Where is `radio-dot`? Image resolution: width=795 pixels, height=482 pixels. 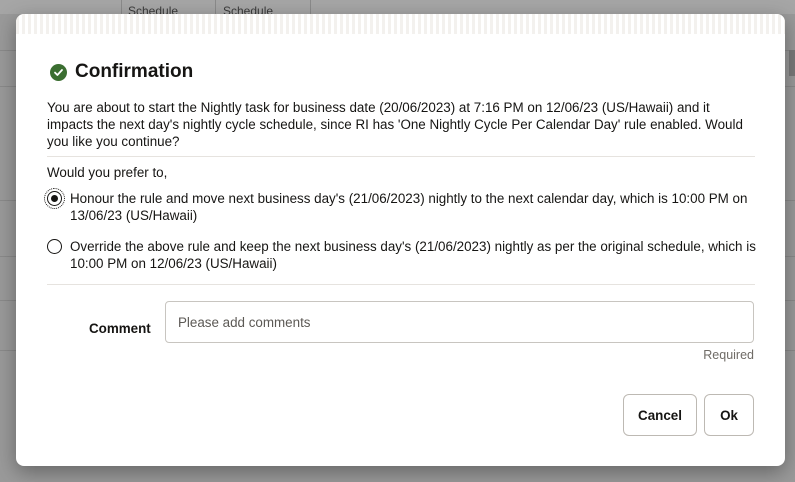
radio-dot is located at coordinates (54, 198).